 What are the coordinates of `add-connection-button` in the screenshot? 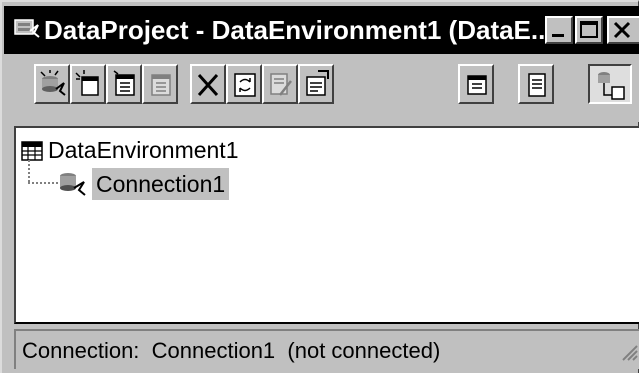 It's located at (52, 84).